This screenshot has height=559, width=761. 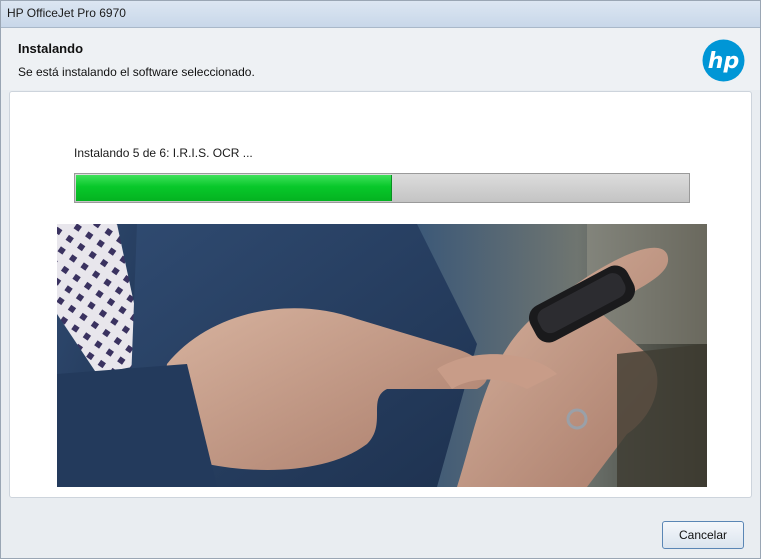 What do you see at coordinates (66, 13) in the screenshot?
I see `window-title: HP OfficeJet Pro 6970` at bounding box center [66, 13].